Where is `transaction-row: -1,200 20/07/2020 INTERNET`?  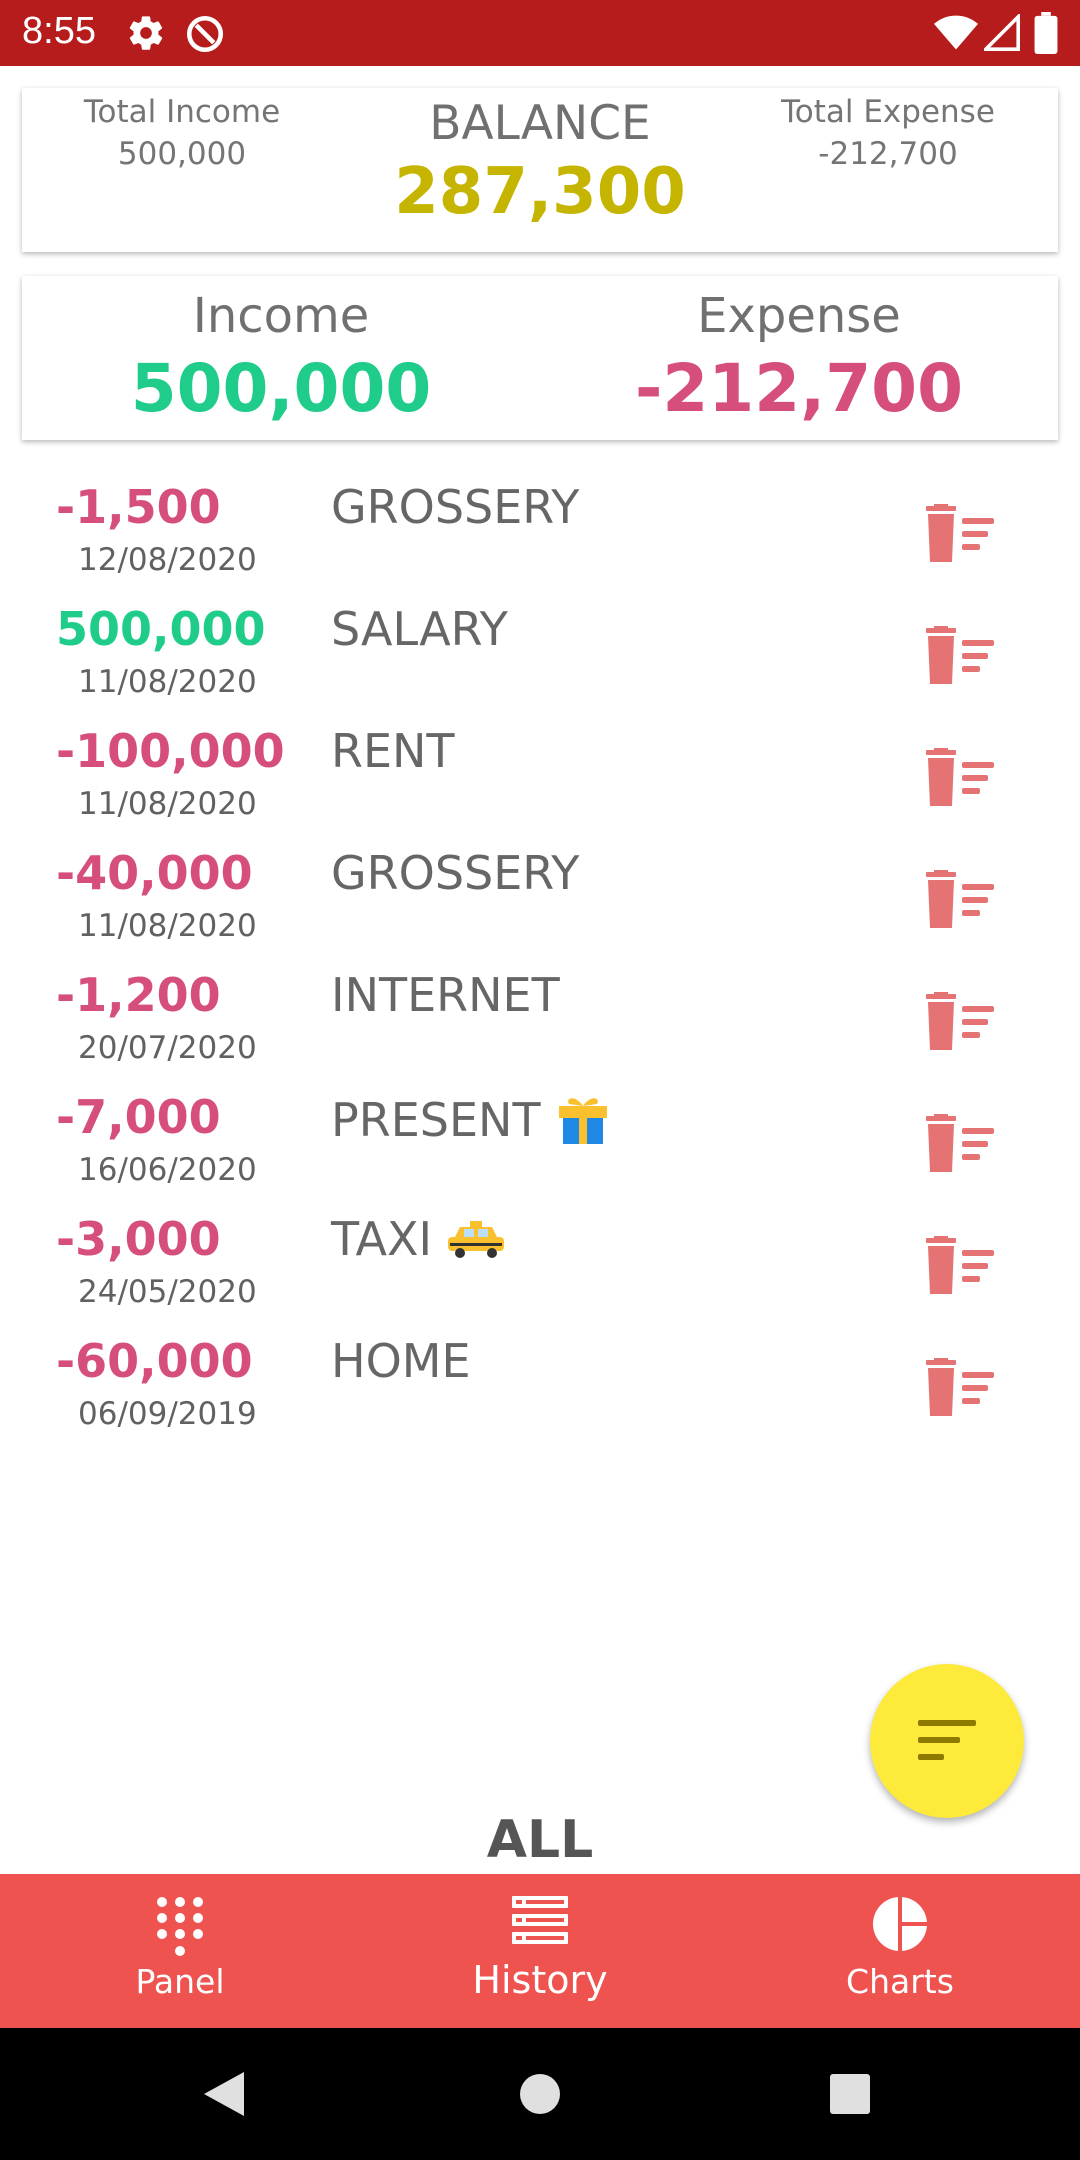
transaction-row: -1,200 20/07/2020 INTERNET is located at coordinates (540, 1029).